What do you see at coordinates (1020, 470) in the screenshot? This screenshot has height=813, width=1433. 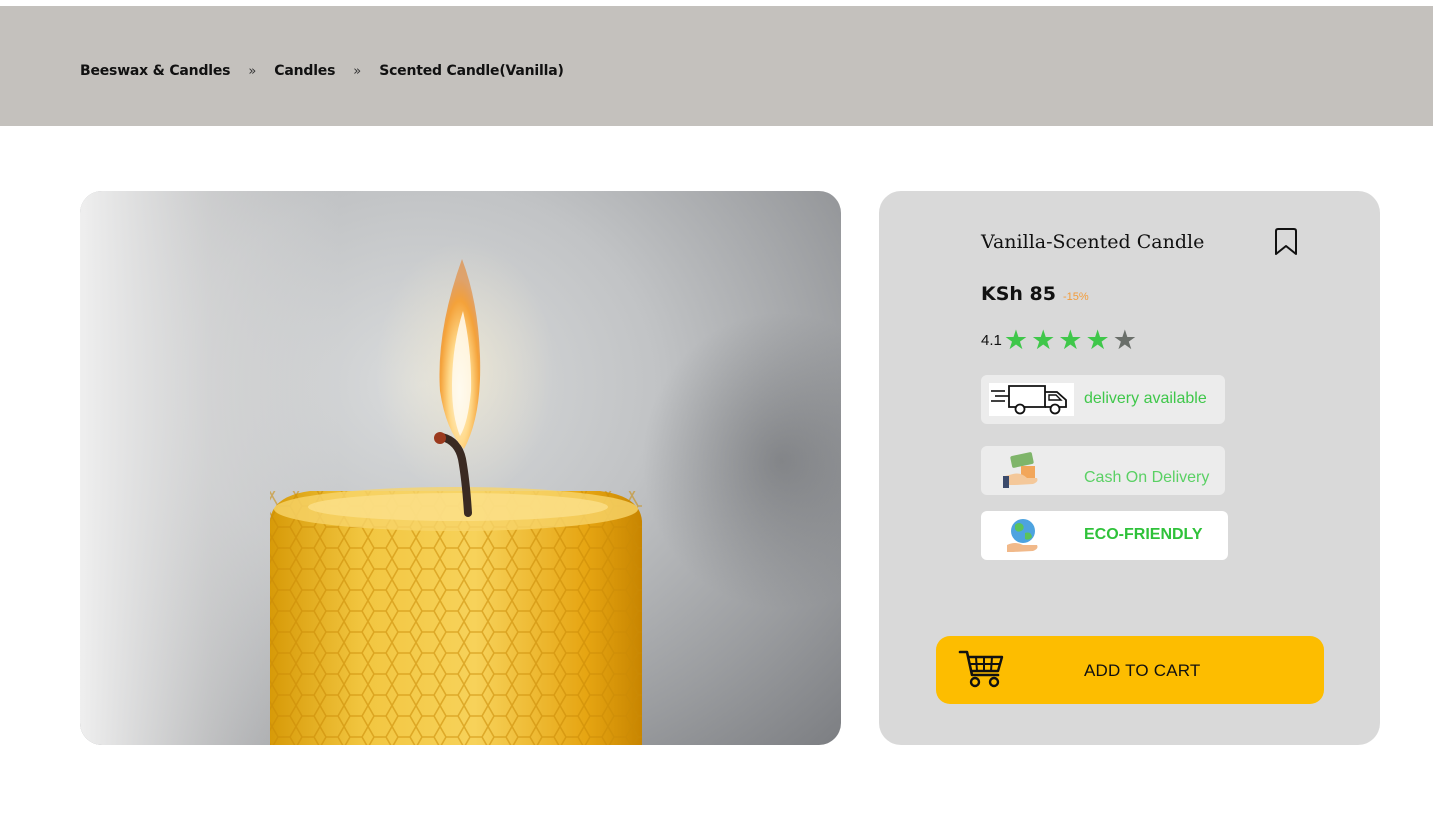 I see `cash-hand-icon` at bounding box center [1020, 470].